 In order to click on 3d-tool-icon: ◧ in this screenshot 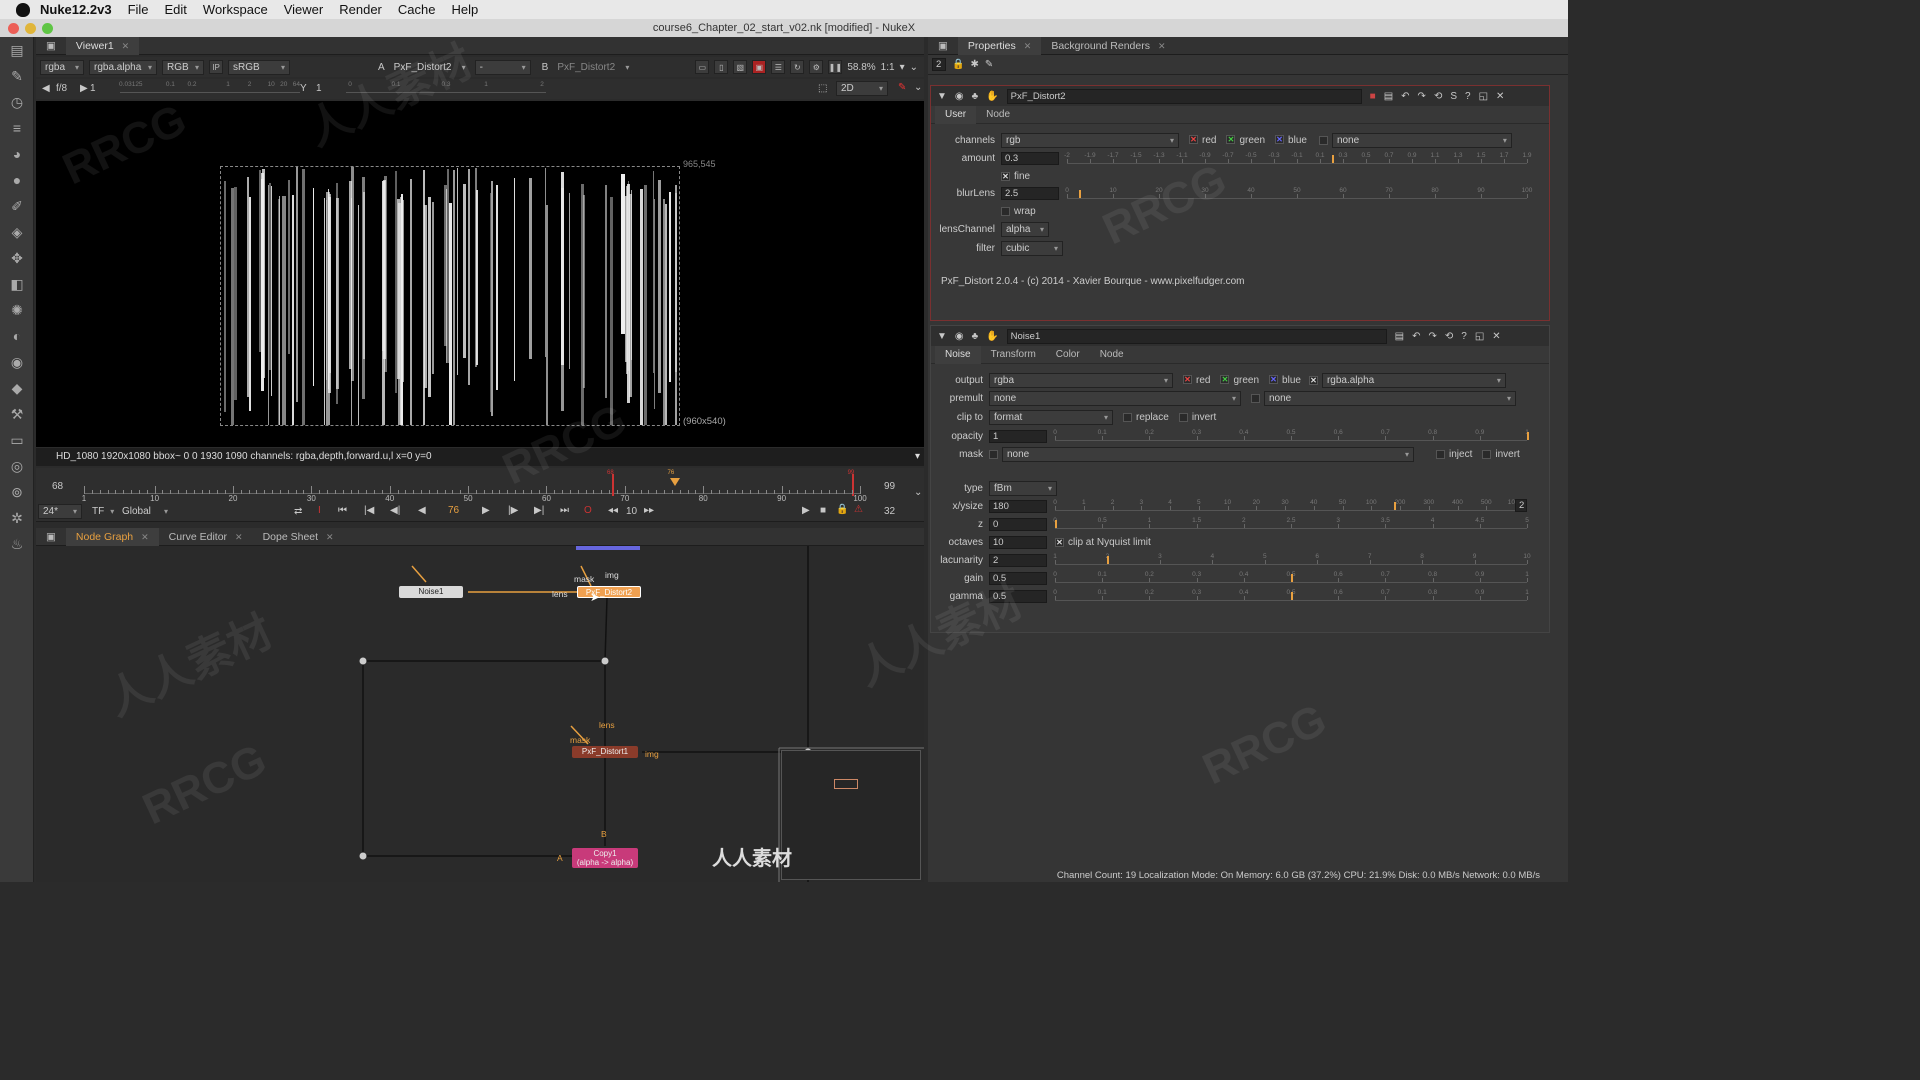, I will do `click(17, 284)`.